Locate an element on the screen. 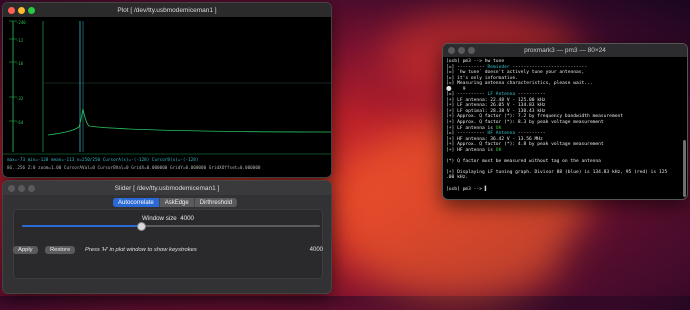  plot-window-title: Plot [ /dev/tty.usbmodemiceman1 ] is located at coordinates (167, 10).